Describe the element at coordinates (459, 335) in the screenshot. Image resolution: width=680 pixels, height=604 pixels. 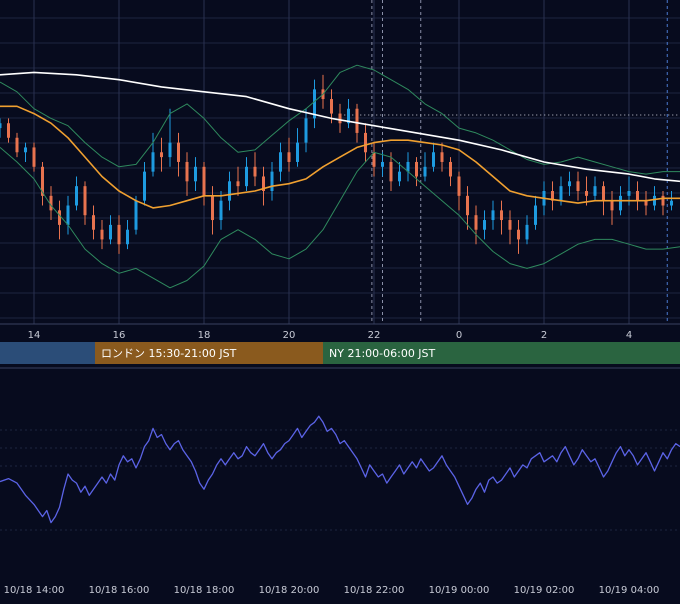
I see `price-x-tick-label: 0` at that location.